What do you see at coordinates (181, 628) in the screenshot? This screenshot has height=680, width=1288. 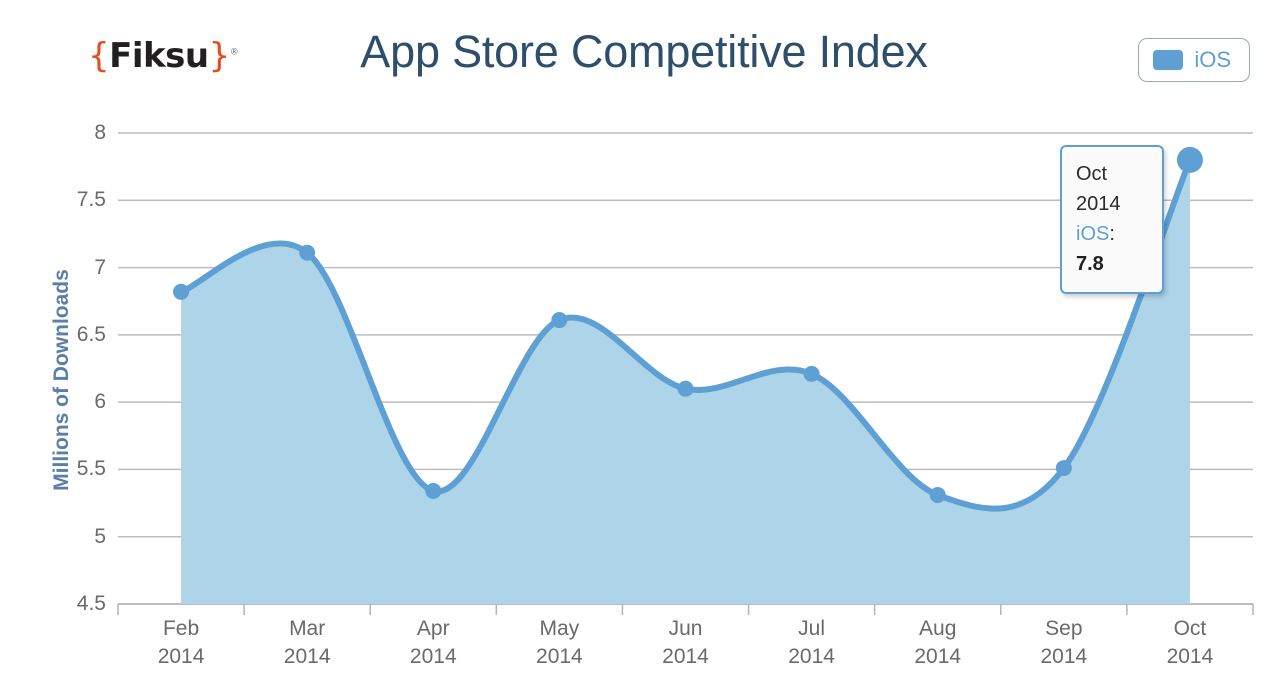 I see `x-tick-month: Feb` at bounding box center [181, 628].